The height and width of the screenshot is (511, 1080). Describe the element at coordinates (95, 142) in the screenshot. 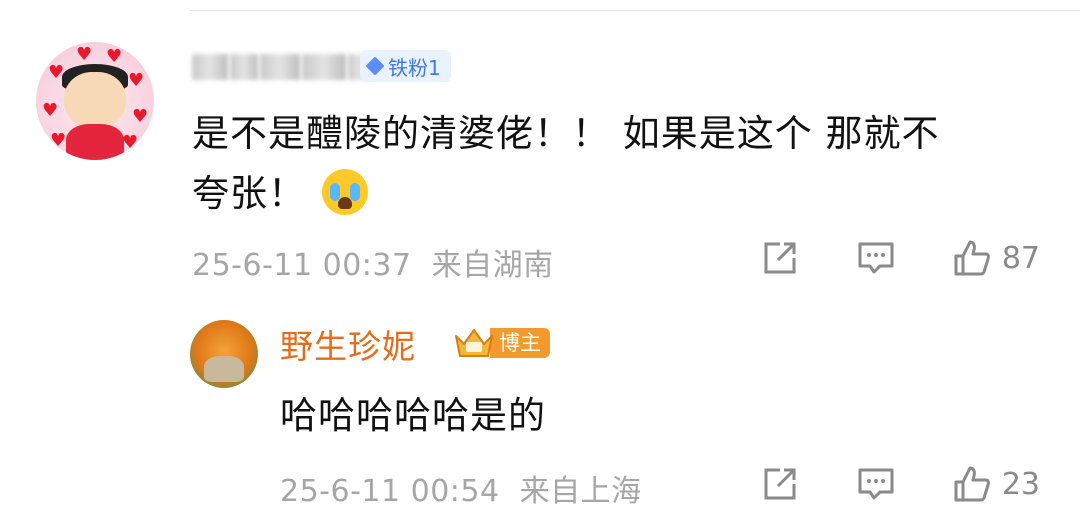

I see `avatar-body` at that location.